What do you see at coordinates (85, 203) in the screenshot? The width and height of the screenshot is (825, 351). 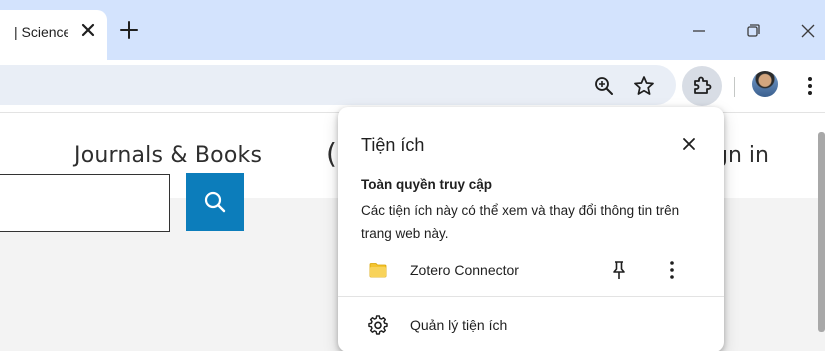 I see `search-input` at bounding box center [85, 203].